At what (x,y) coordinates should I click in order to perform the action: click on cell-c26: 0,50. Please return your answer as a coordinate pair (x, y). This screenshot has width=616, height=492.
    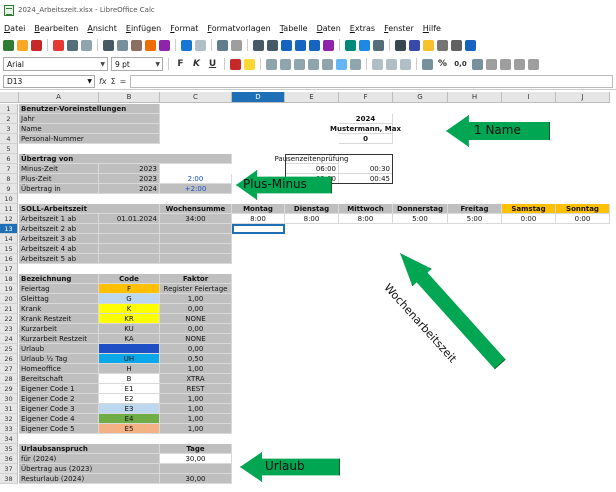
    Looking at the image, I should click on (196, 359).